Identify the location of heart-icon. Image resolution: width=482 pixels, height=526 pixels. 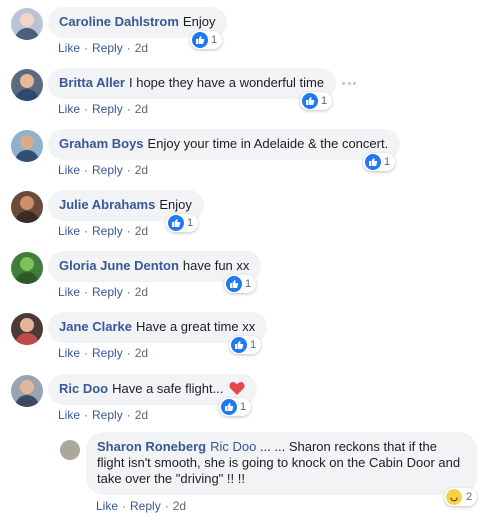
(237, 388).